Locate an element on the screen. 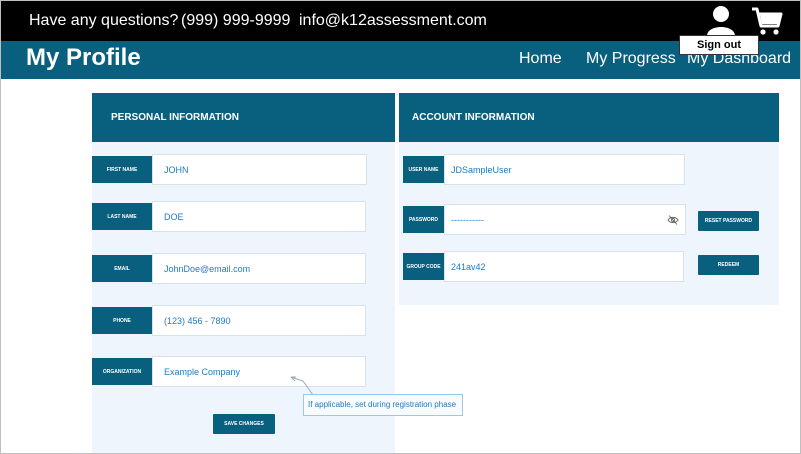 The width and height of the screenshot is (801, 454). email-field: EMAIL JohnDoe@email.com is located at coordinates (229, 268).